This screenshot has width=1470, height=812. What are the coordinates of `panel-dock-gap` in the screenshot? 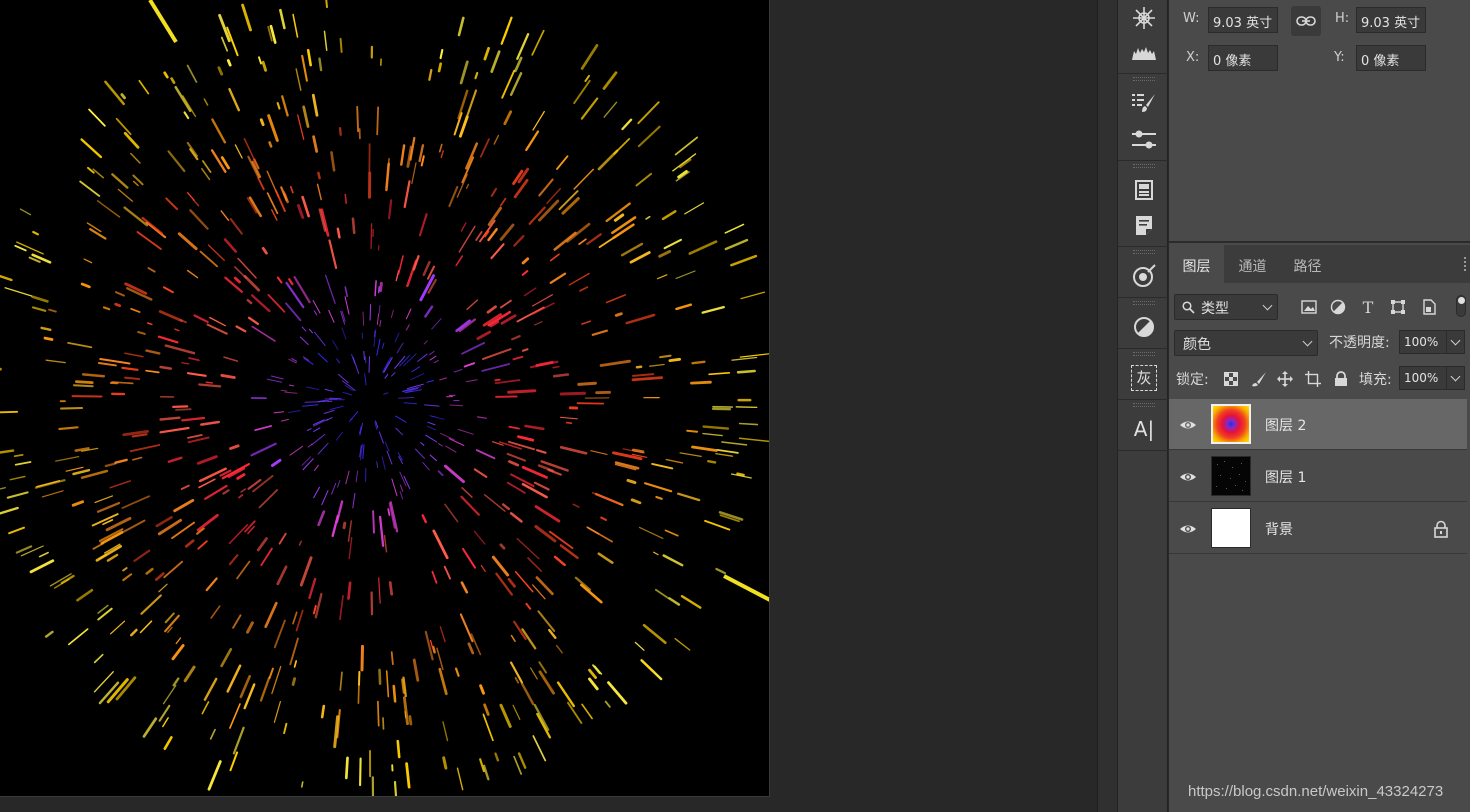 It's located at (1107, 406).